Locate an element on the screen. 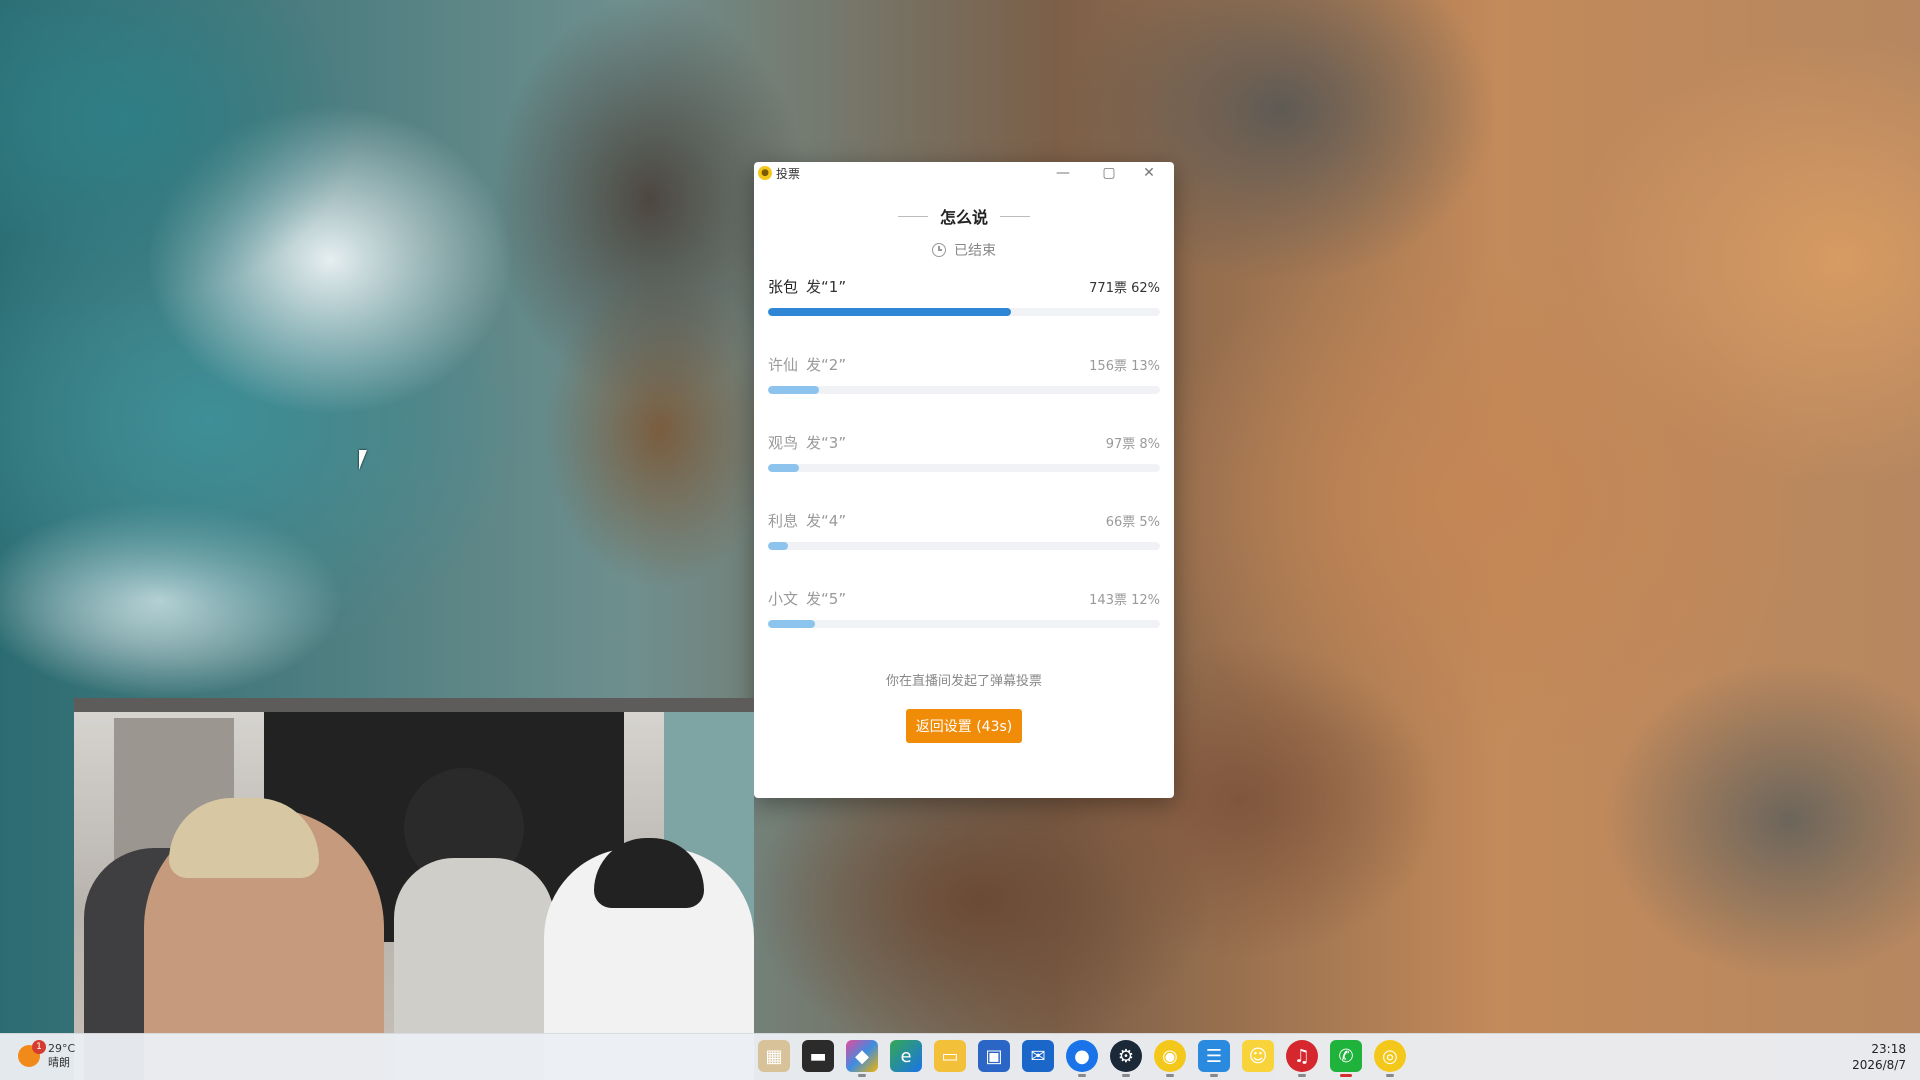 Image resolution: width=1920 pixels, height=1080 pixels. option-command: 发“5” is located at coordinates (826, 598).